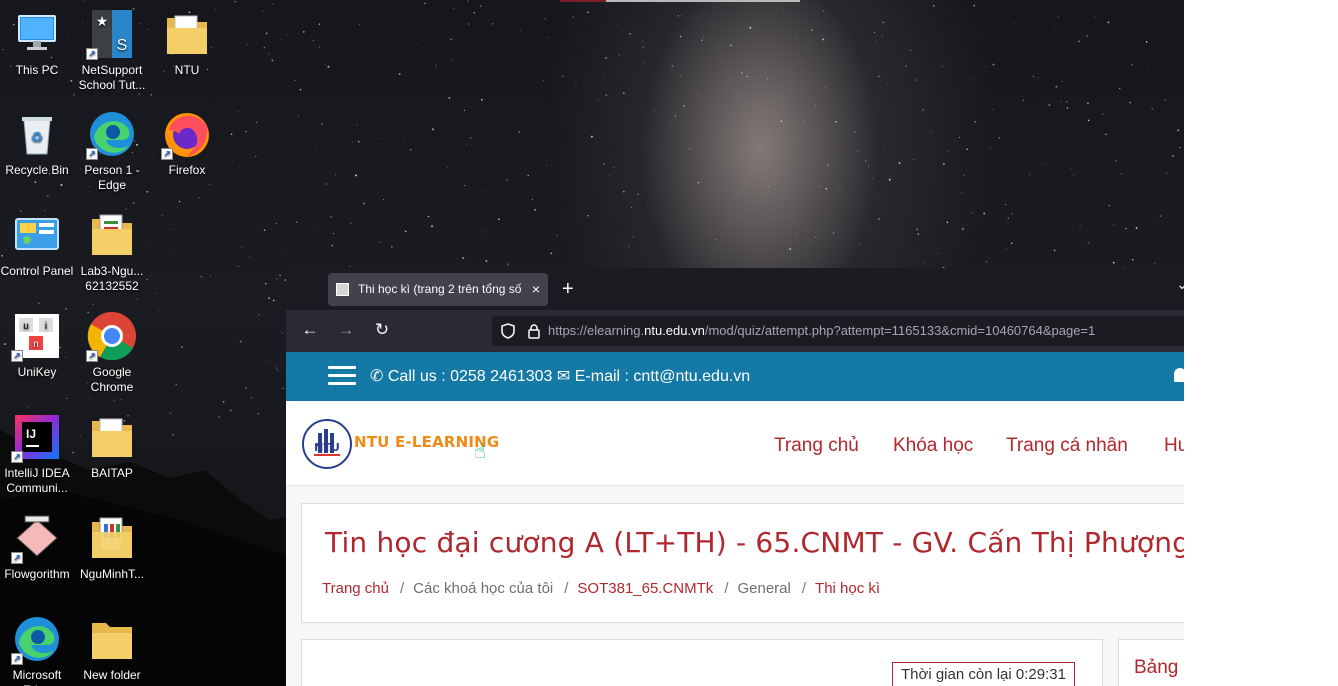 The height and width of the screenshot is (686, 1338). I want to click on email-label: E-mail : cntt@ntu.edu.vn, so click(662, 376).